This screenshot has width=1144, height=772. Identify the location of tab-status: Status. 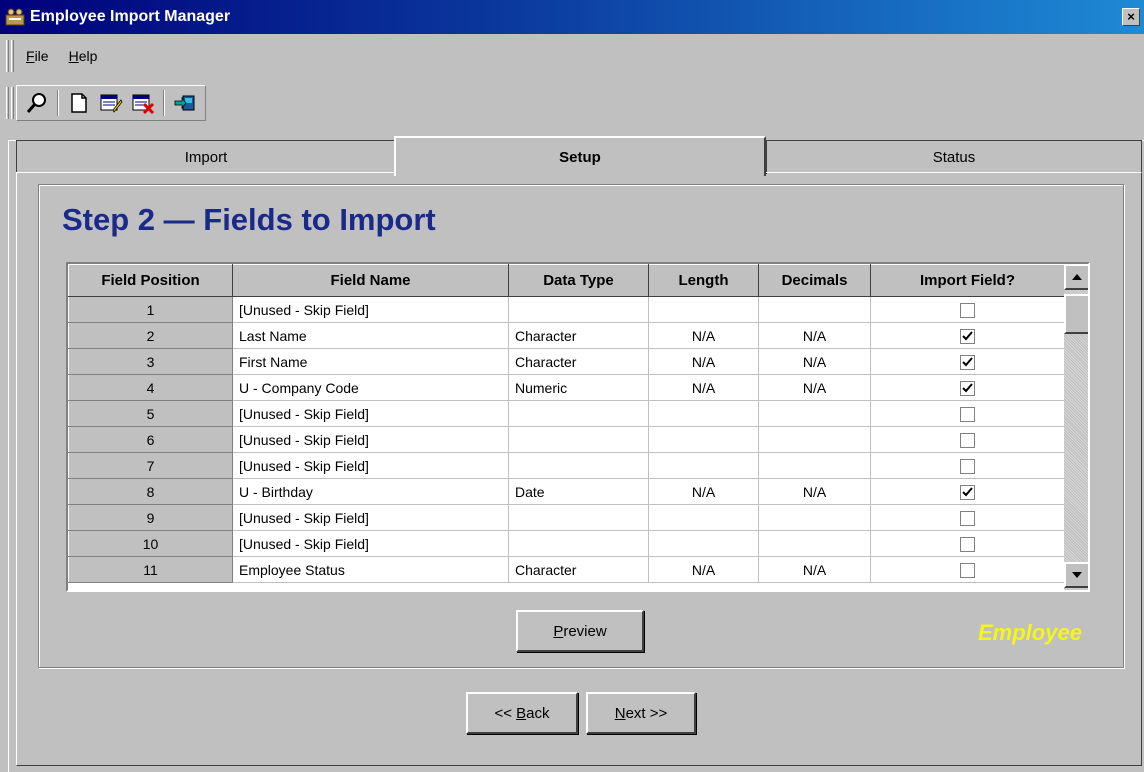
(954, 157).